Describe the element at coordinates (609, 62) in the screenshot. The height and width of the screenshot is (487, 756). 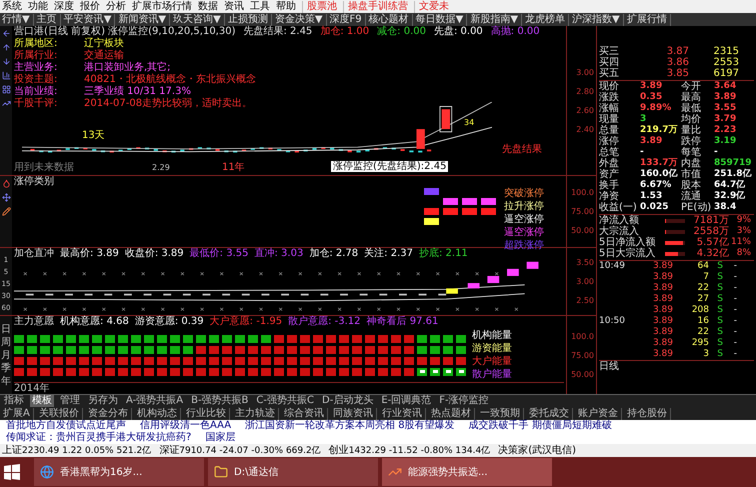
I see `bid-label: 买四` at that location.